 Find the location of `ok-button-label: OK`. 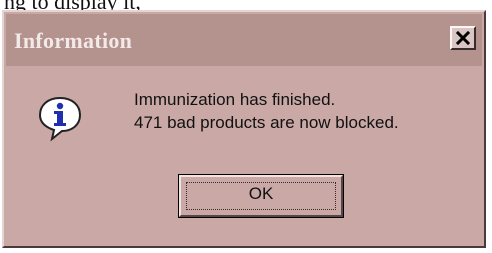

ok-button-label: OK is located at coordinates (261, 193).